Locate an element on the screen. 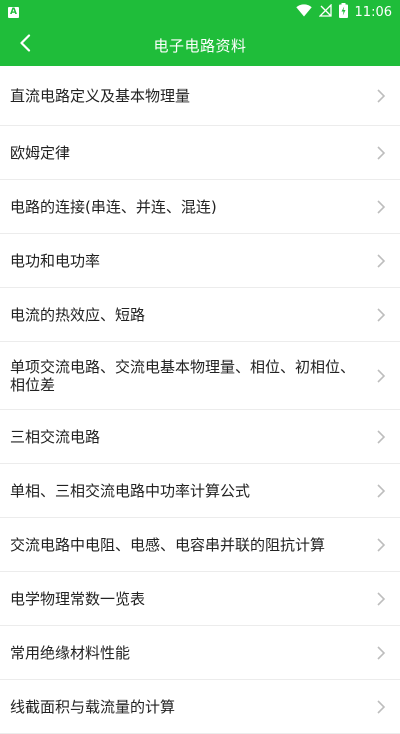  battery-charging-icon is located at coordinates (343, 12).